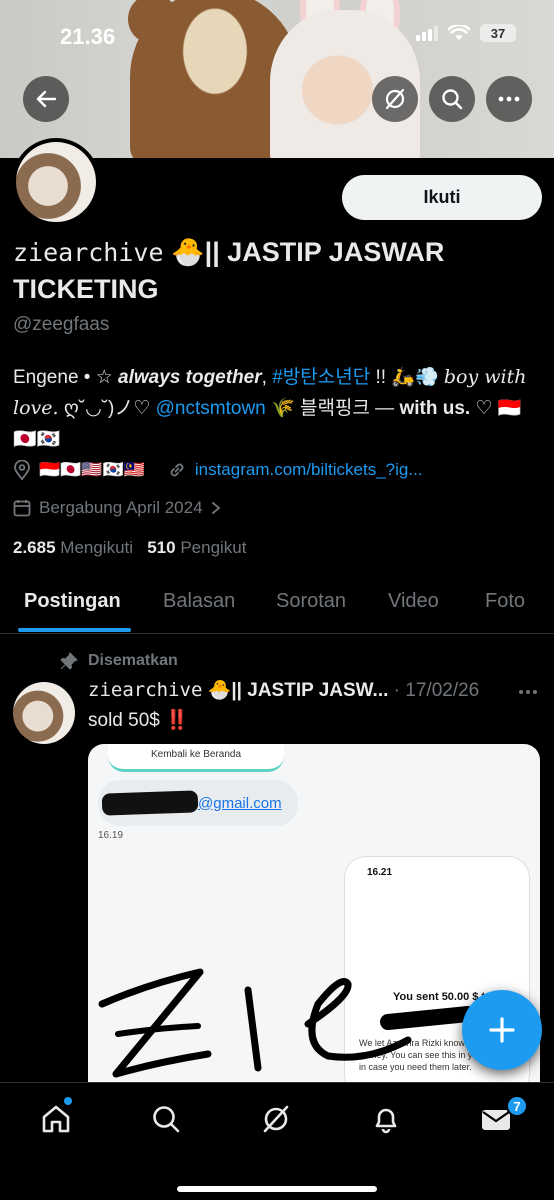  I want to click on grok-button, so click(395, 99).